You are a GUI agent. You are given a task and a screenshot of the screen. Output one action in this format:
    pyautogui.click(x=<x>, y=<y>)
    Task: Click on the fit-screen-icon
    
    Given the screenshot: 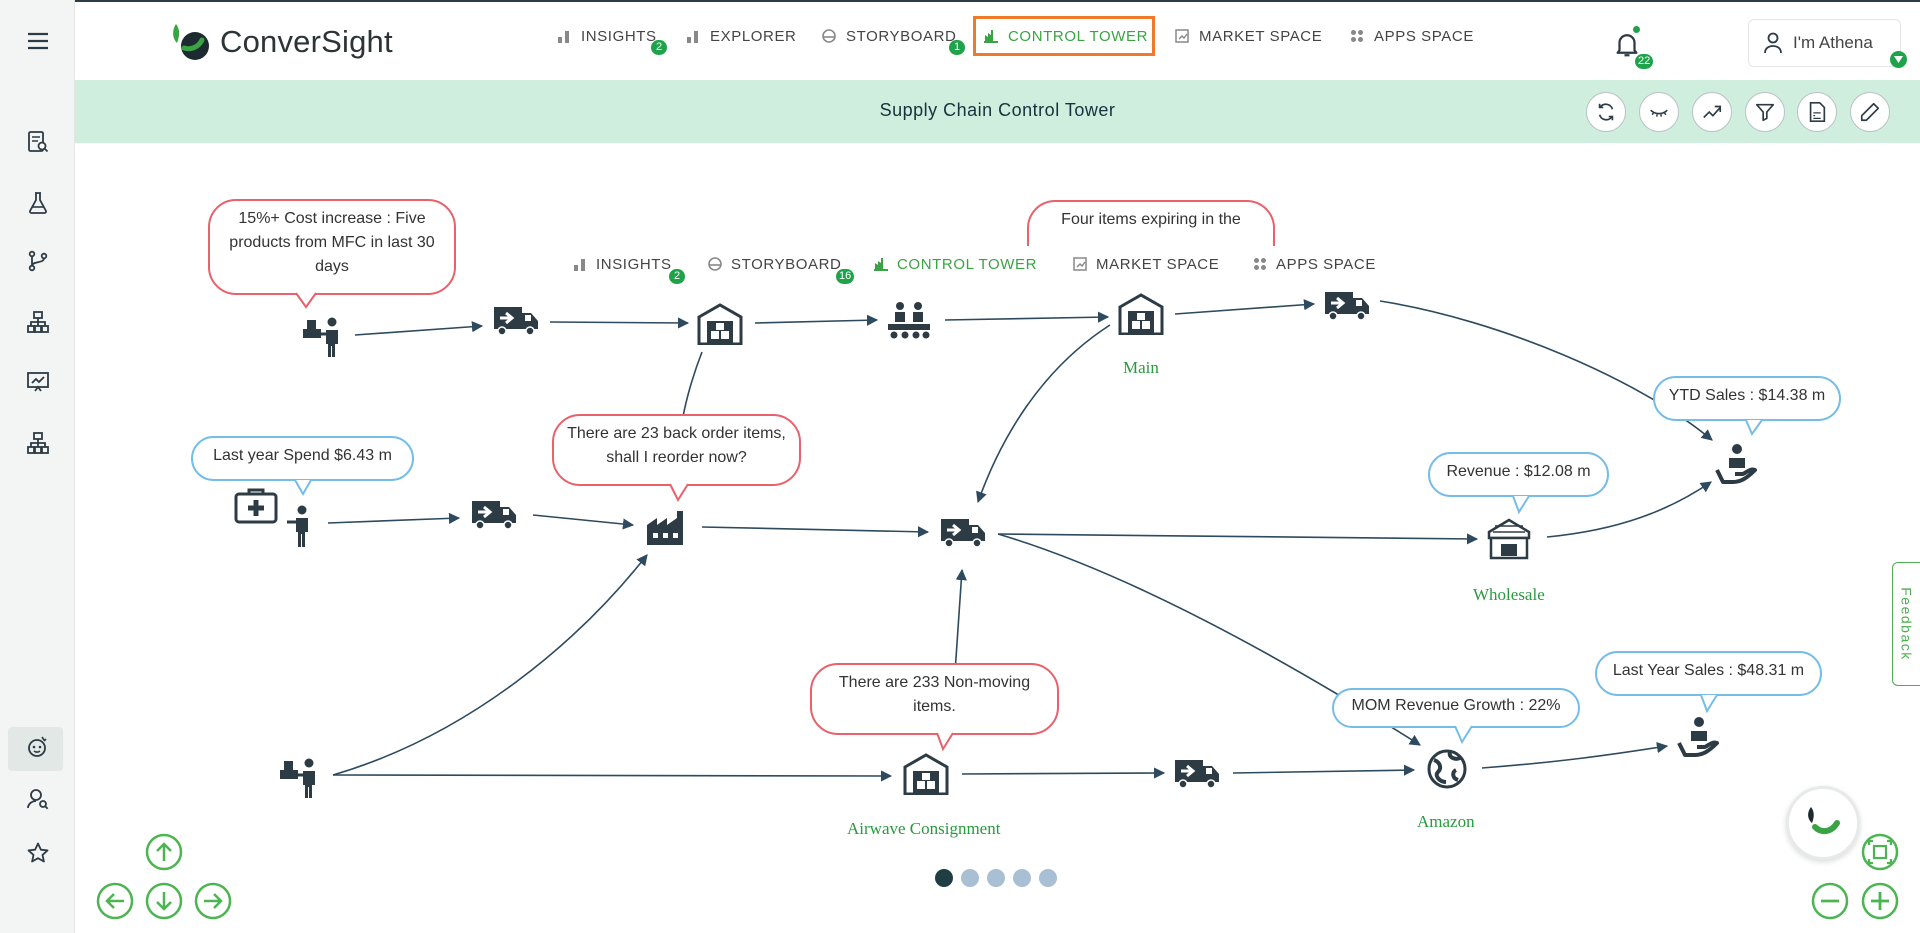 What is the action you would take?
    pyautogui.click(x=1880, y=852)
    